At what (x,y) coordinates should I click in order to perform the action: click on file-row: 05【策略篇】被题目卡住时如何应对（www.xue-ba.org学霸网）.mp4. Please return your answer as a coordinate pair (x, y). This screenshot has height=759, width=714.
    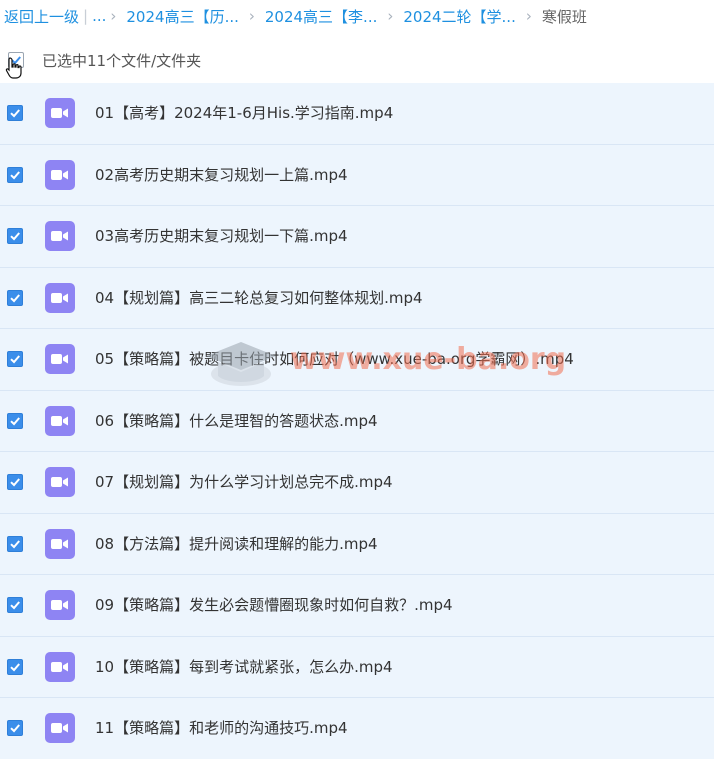
    Looking at the image, I should click on (357, 360).